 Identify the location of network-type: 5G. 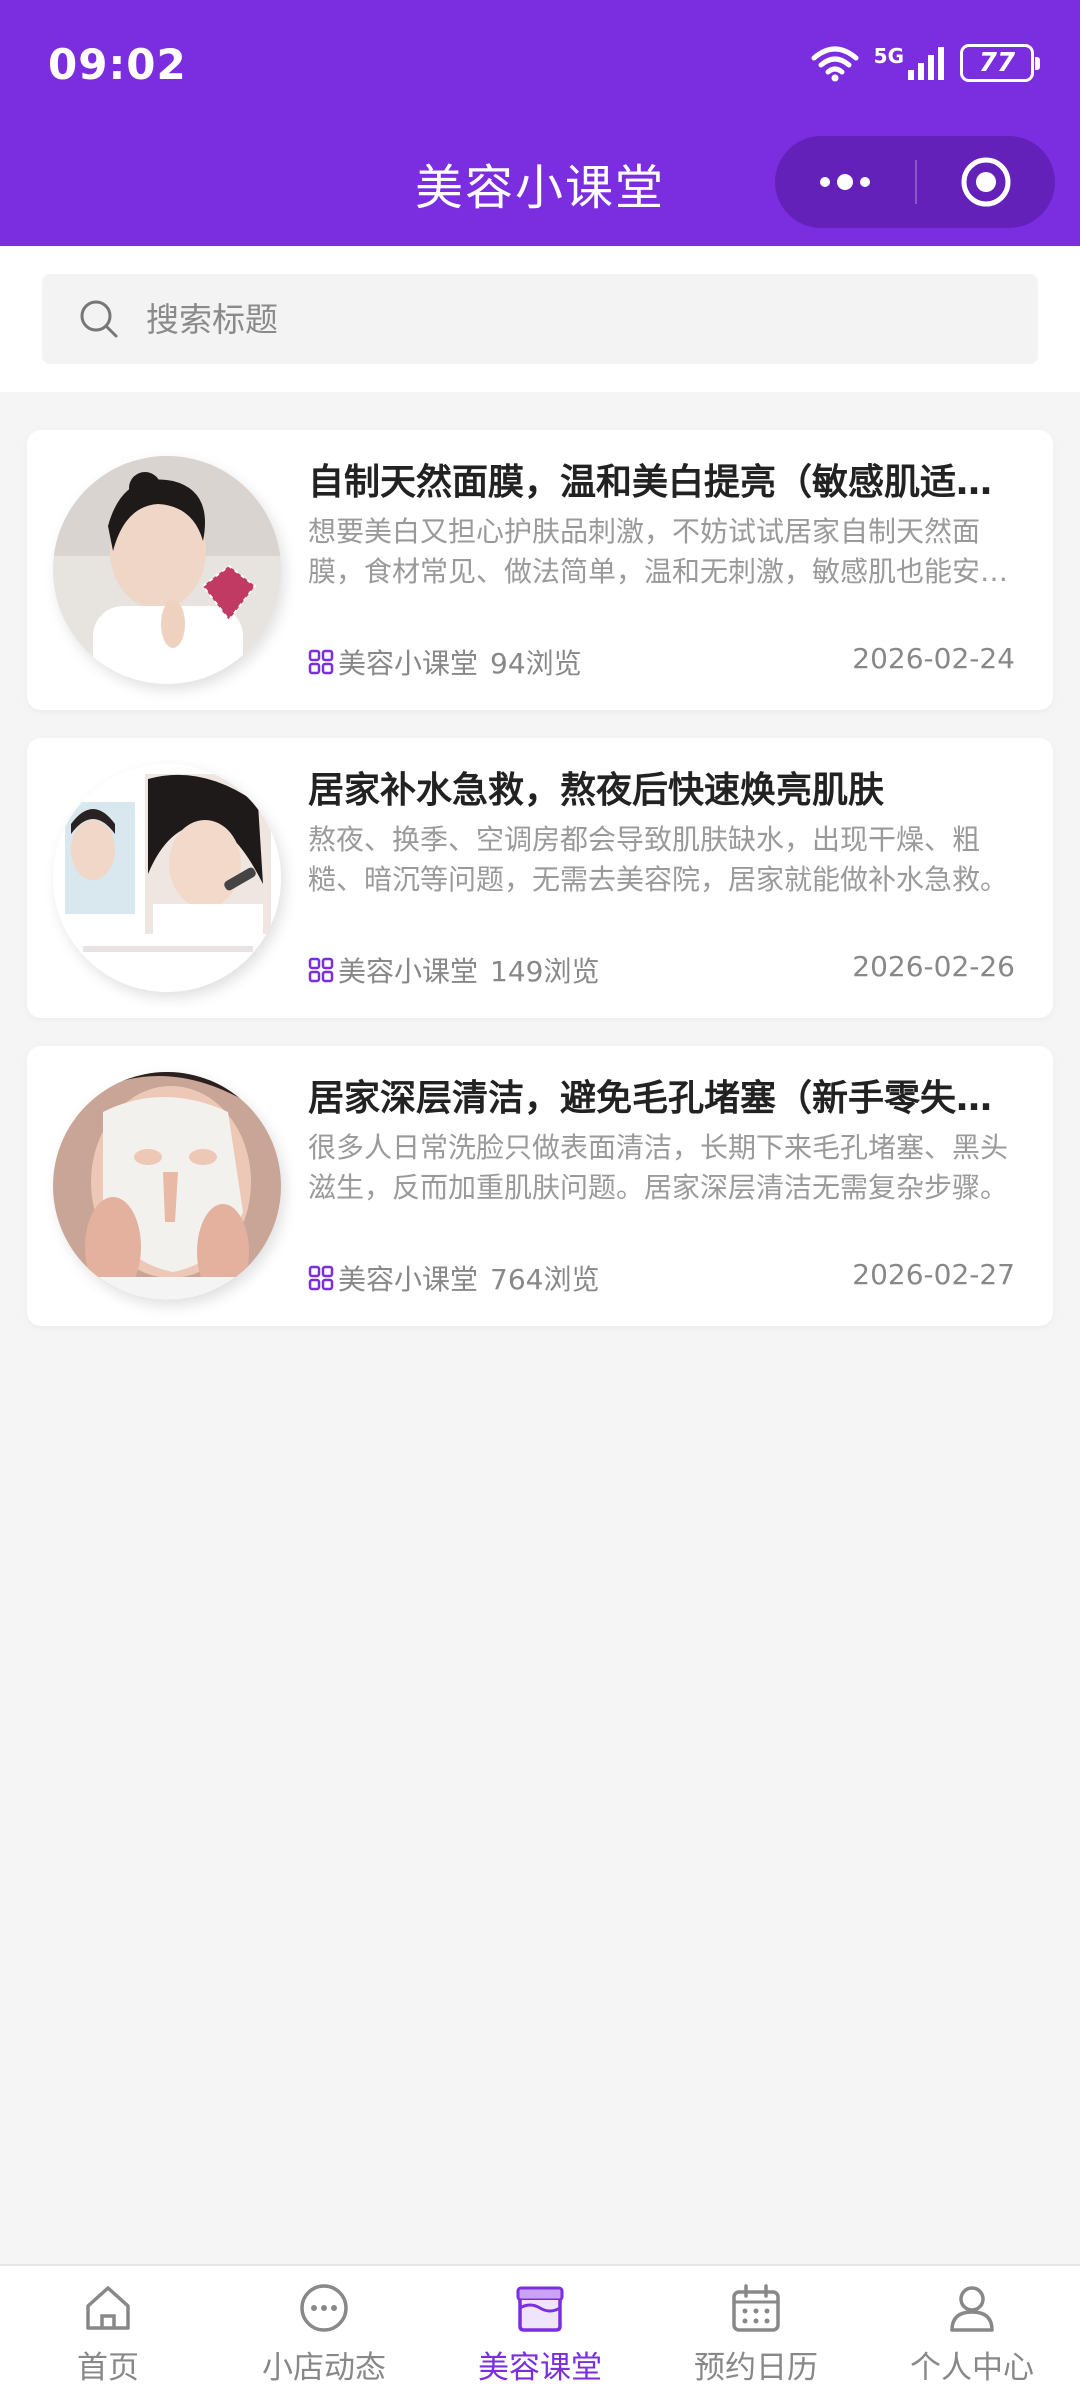
(888, 56).